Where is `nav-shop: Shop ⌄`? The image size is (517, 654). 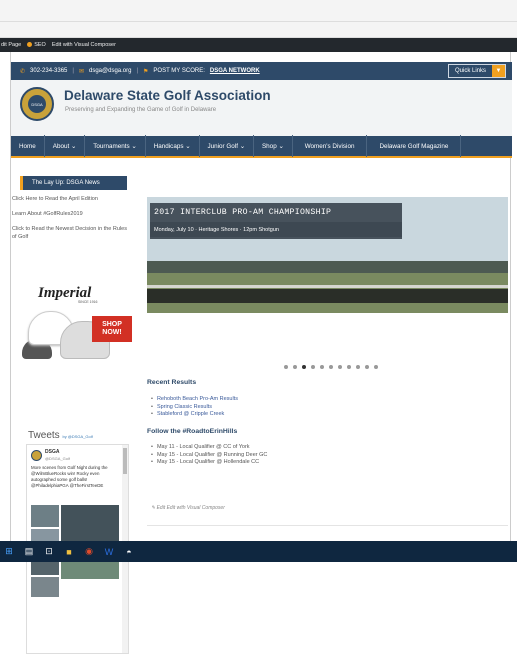 nav-shop: Shop ⌄ is located at coordinates (273, 146).